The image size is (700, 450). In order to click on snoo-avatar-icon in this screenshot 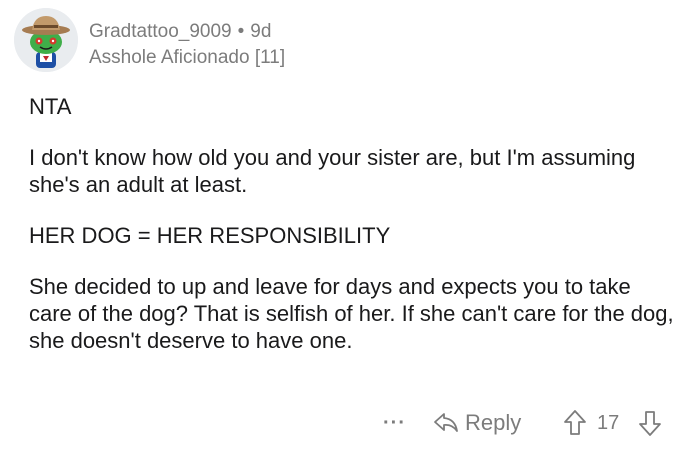, I will do `click(46, 40)`.